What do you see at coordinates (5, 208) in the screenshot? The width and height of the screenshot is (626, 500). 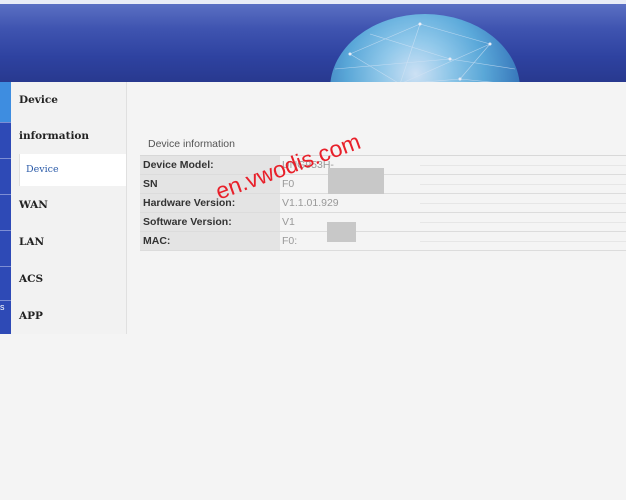 I see `left-nav-strip: s` at bounding box center [5, 208].